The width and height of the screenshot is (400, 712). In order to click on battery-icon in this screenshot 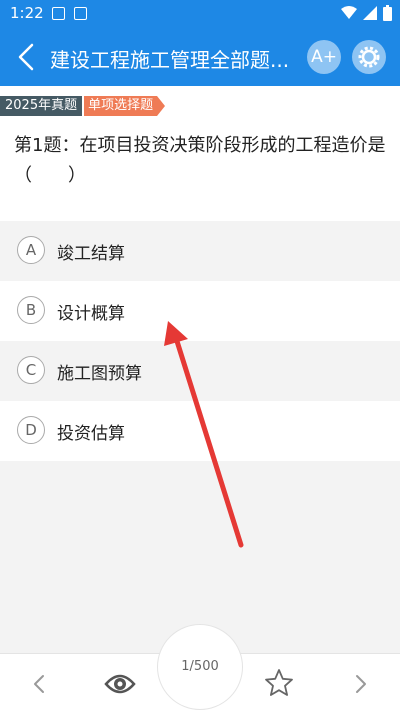, I will do `click(387, 13)`.